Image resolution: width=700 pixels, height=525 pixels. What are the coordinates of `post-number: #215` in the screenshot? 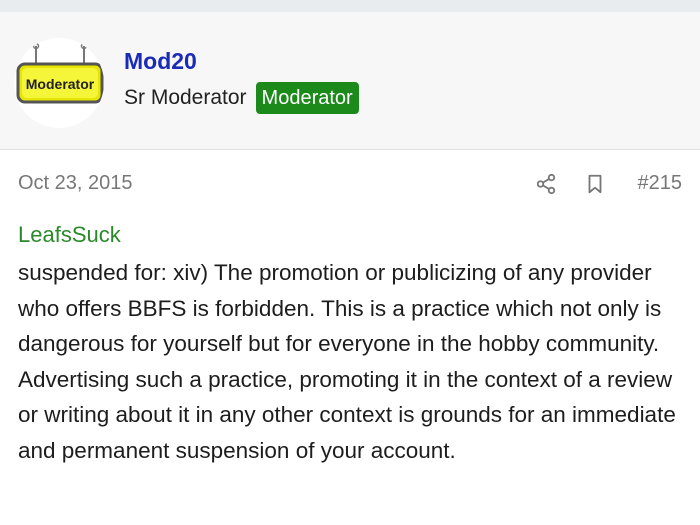 It's located at (660, 183).